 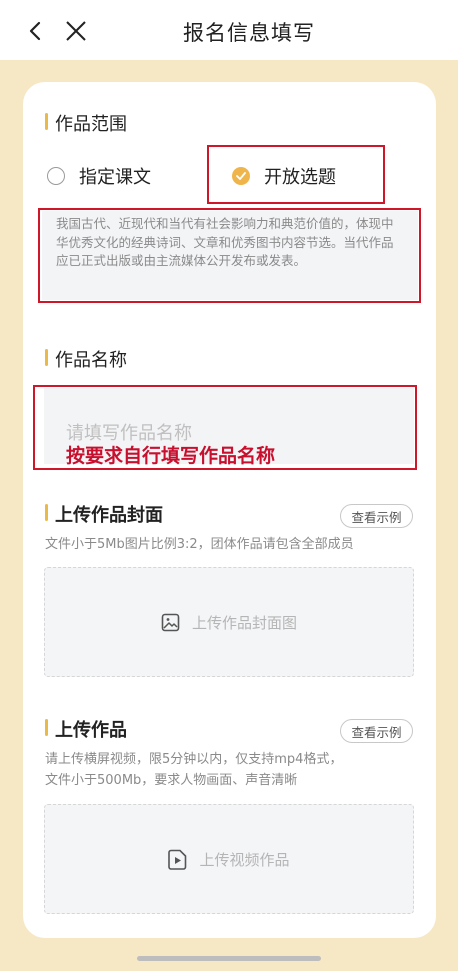 What do you see at coordinates (194, 759) in the screenshot?
I see `work-hint-line1: 请上传横屏视频，限5分钟以内，仅支持mp4格式，` at bounding box center [194, 759].